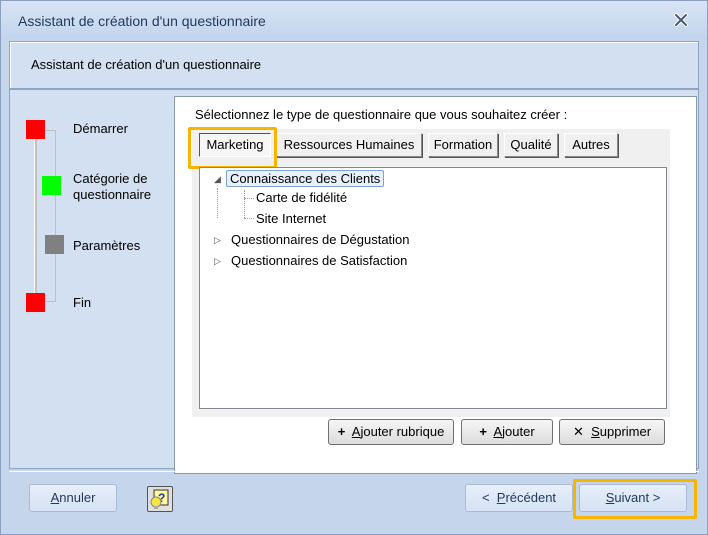  Describe the element at coordinates (354, 471) in the screenshot. I see `footer-divider` at that location.